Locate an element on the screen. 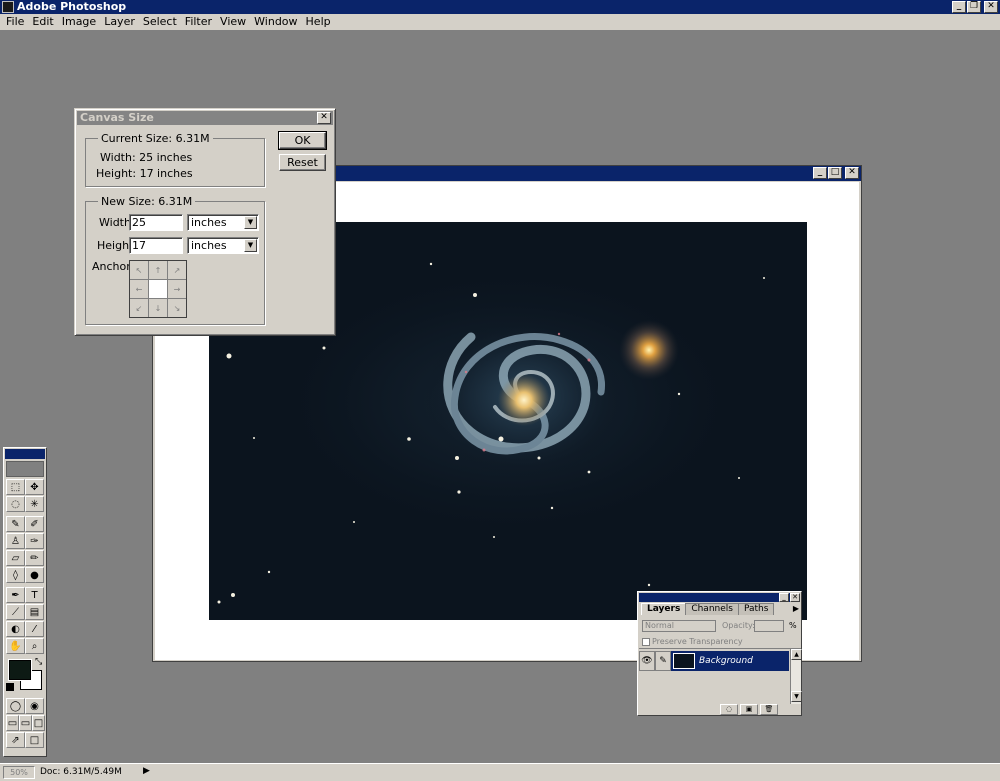 This screenshot has width=1000, height=781. menu-select: Select is located at coordinates (160, 22).